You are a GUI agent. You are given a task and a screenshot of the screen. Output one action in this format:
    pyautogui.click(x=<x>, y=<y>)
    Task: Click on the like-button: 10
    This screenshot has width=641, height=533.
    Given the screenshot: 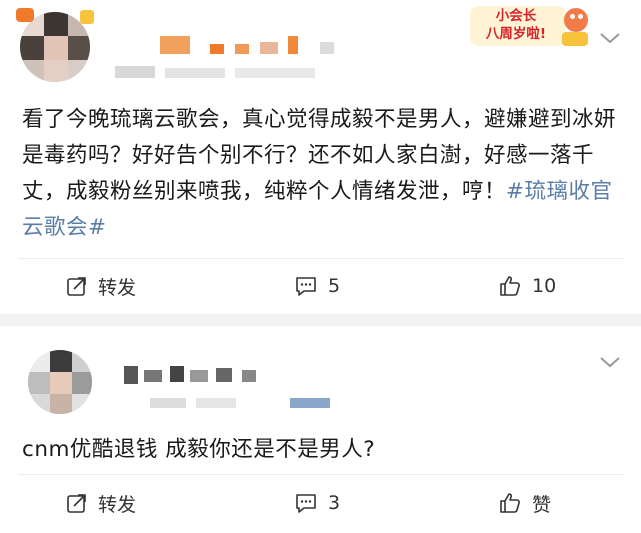 What is the action you would take?
    pyautogui.click(x=527, y=286)
    